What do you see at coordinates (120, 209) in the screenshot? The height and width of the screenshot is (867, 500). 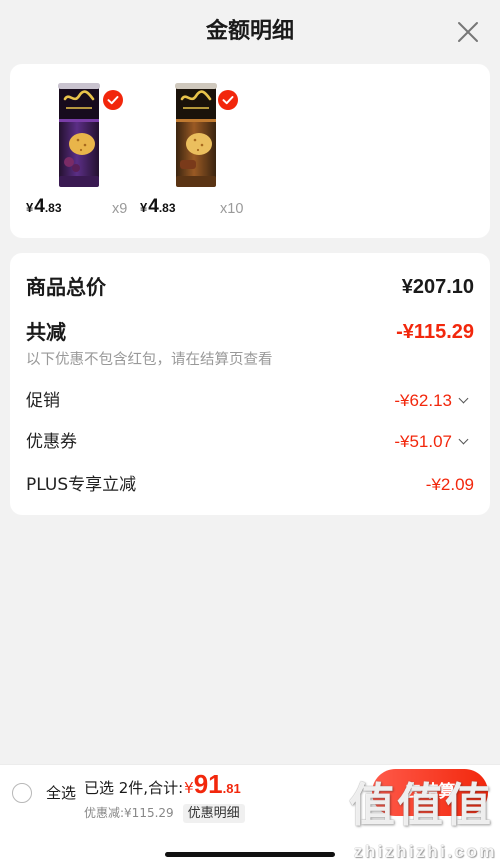 I see `product-quantity: x9` at bounding box center [120, 209].